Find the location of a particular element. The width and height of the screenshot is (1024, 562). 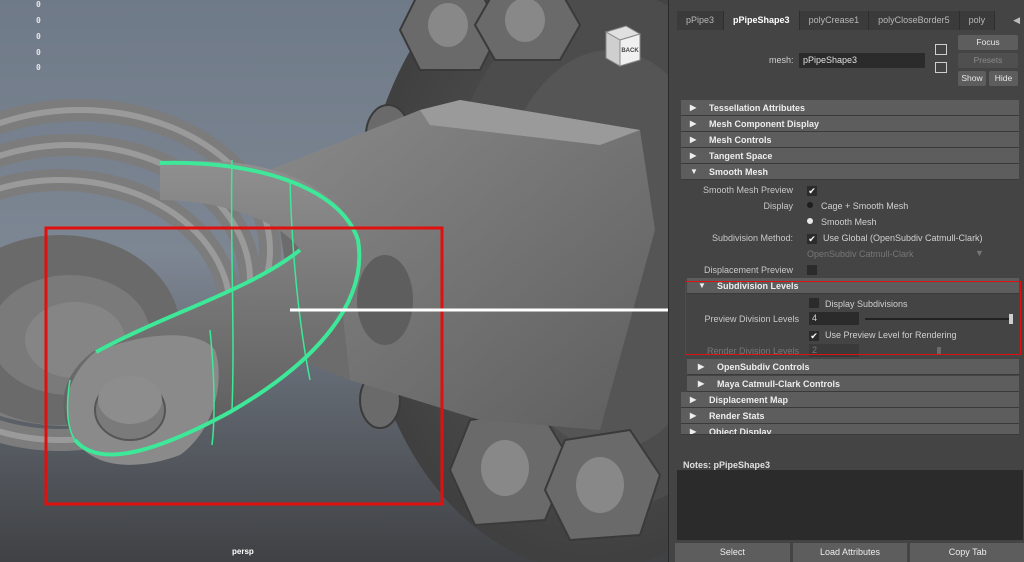

use-global-checkbox: ✔ is located at coordinates (812, 239).